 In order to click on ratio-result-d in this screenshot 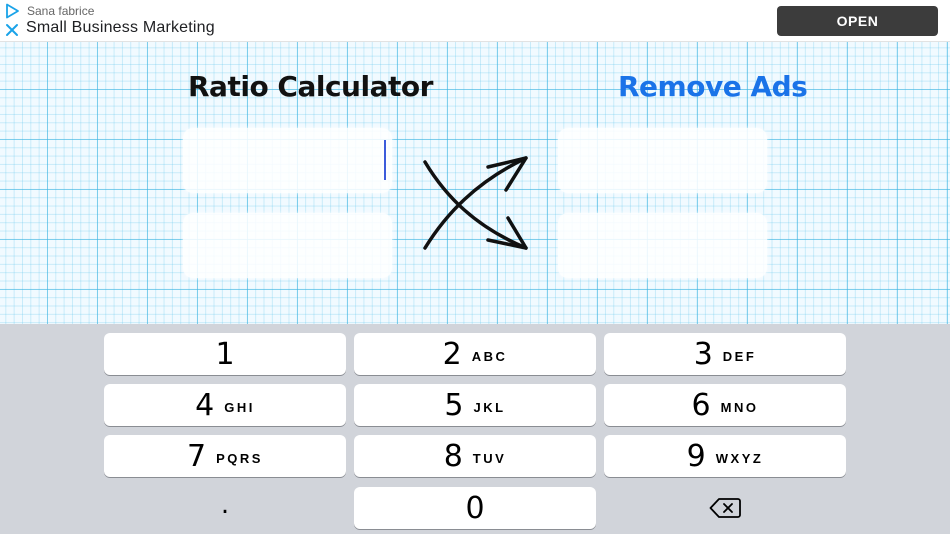, I will do `click(662, 245)`.